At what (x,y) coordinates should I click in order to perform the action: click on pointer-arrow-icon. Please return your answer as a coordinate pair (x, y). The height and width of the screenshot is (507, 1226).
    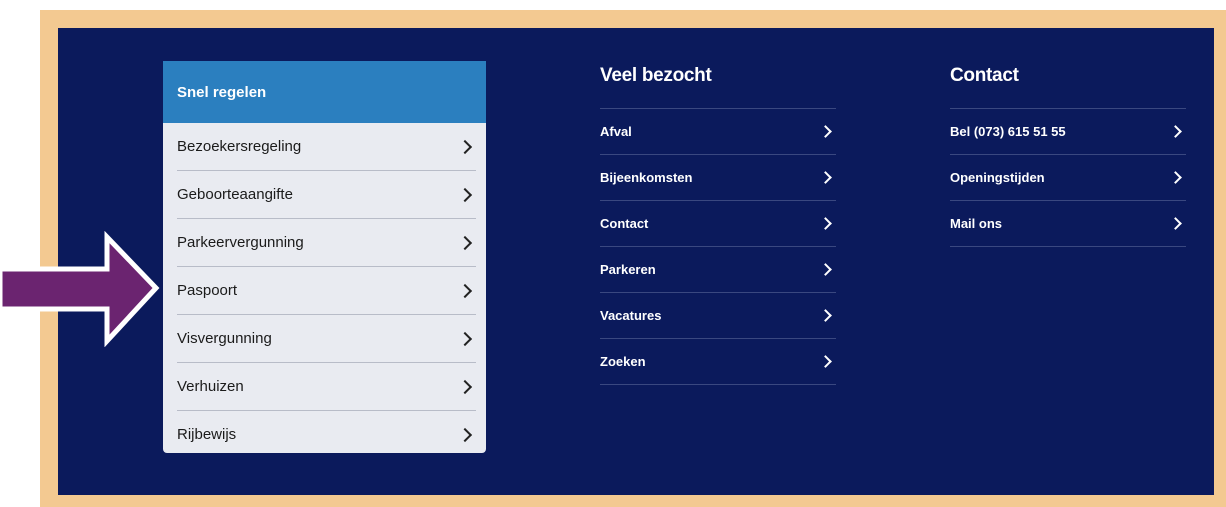
    Looking at the image, I should click on (80, 289).